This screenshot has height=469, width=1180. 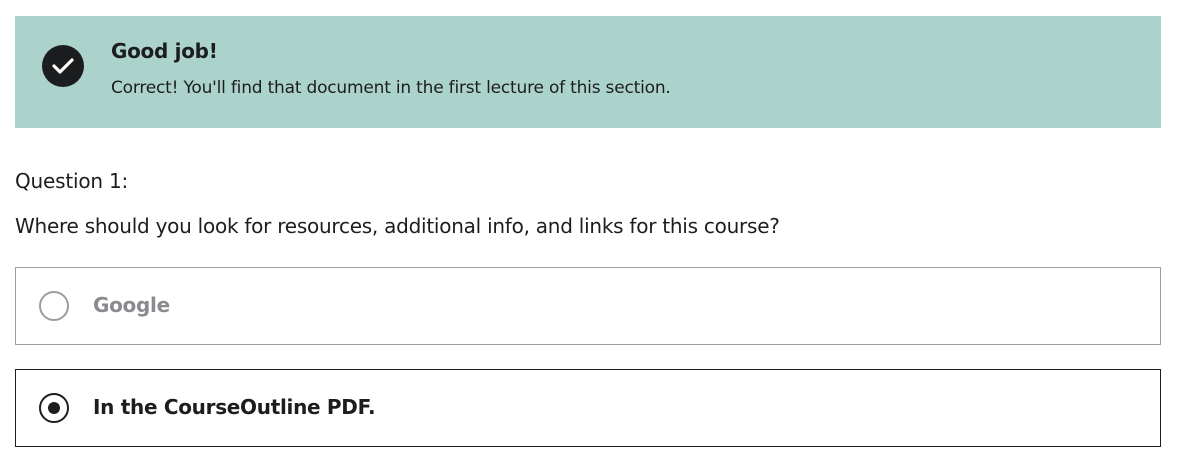 I want to click on answer-option-label: Google, so click(x=131, y=305).